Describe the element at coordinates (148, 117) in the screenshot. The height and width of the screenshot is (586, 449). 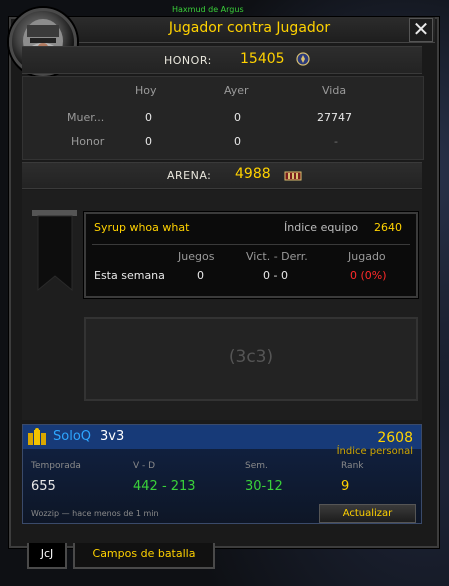
I see `kills-today: 0` at that location.